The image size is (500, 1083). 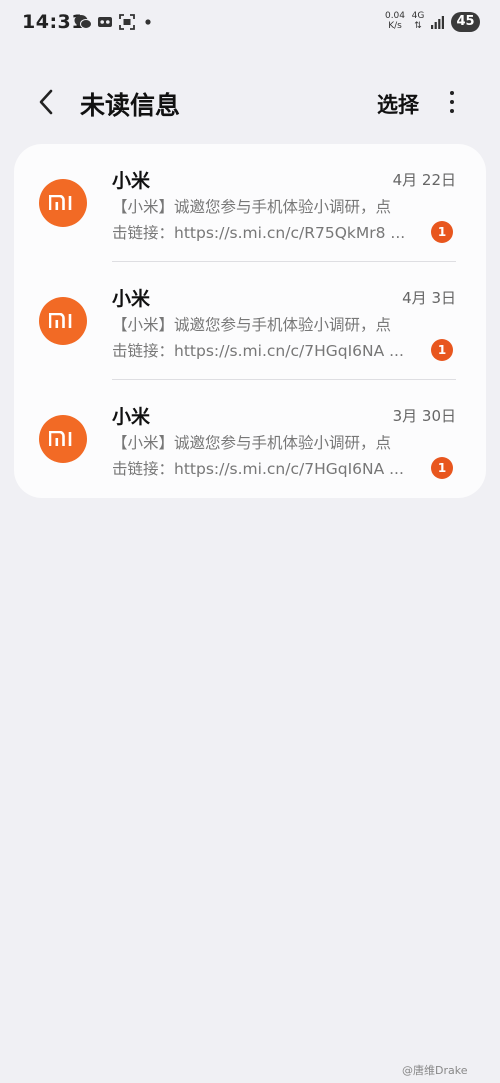 What do you see at coordinates (130, 105) in the screenshot?
I see `page-title: 未读信息` at bounding box center [130, 105].